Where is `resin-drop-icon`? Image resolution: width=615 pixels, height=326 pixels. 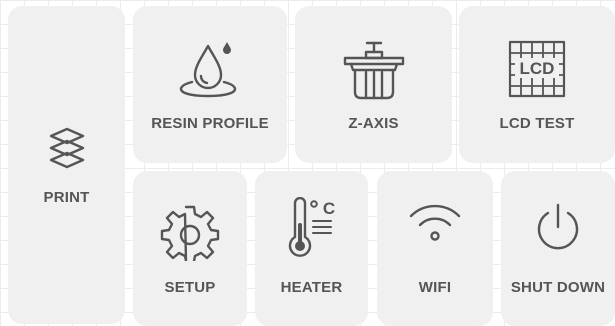
resin-drop-icon is located at coordinates (210, 73).